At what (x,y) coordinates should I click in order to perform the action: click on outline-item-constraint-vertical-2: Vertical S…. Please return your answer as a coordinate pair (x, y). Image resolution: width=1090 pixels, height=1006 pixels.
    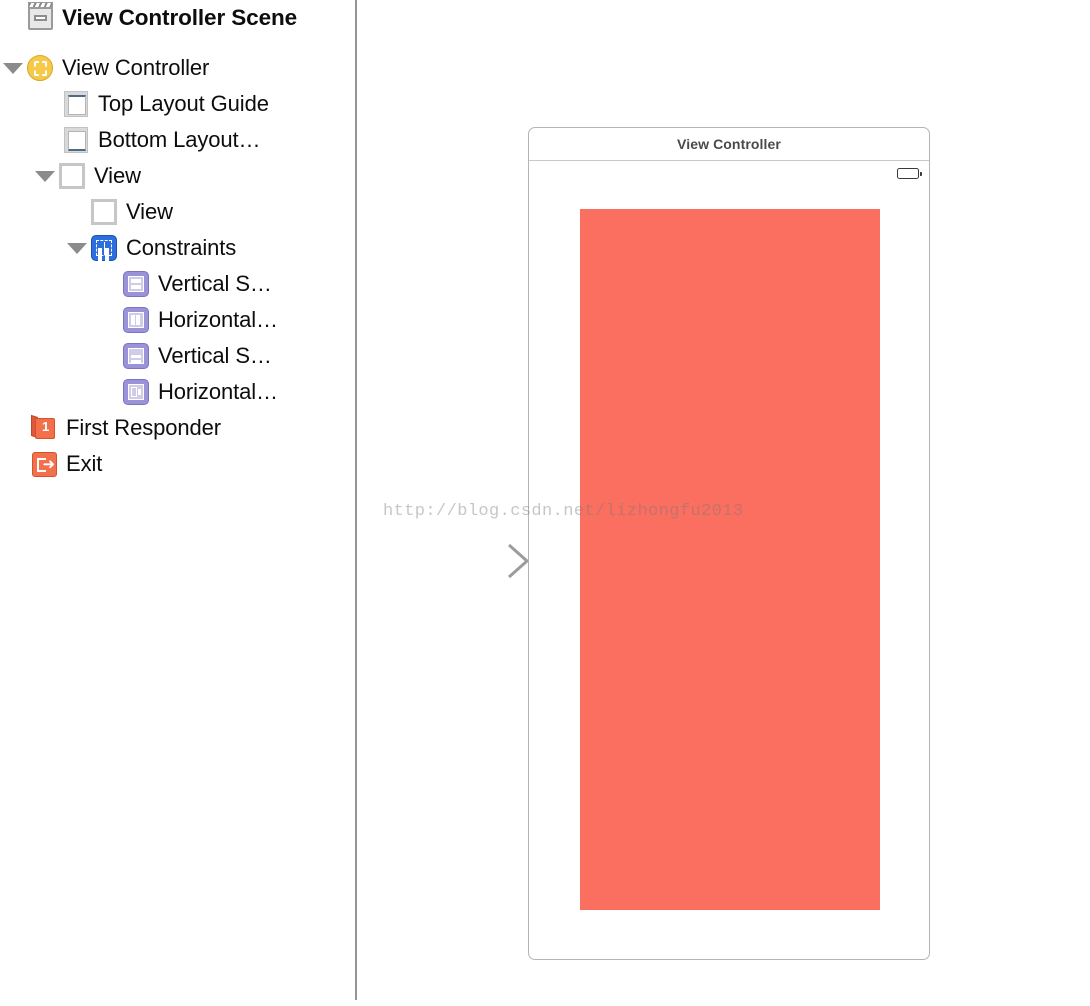
    Looking at the image, I should click on (184, 356).